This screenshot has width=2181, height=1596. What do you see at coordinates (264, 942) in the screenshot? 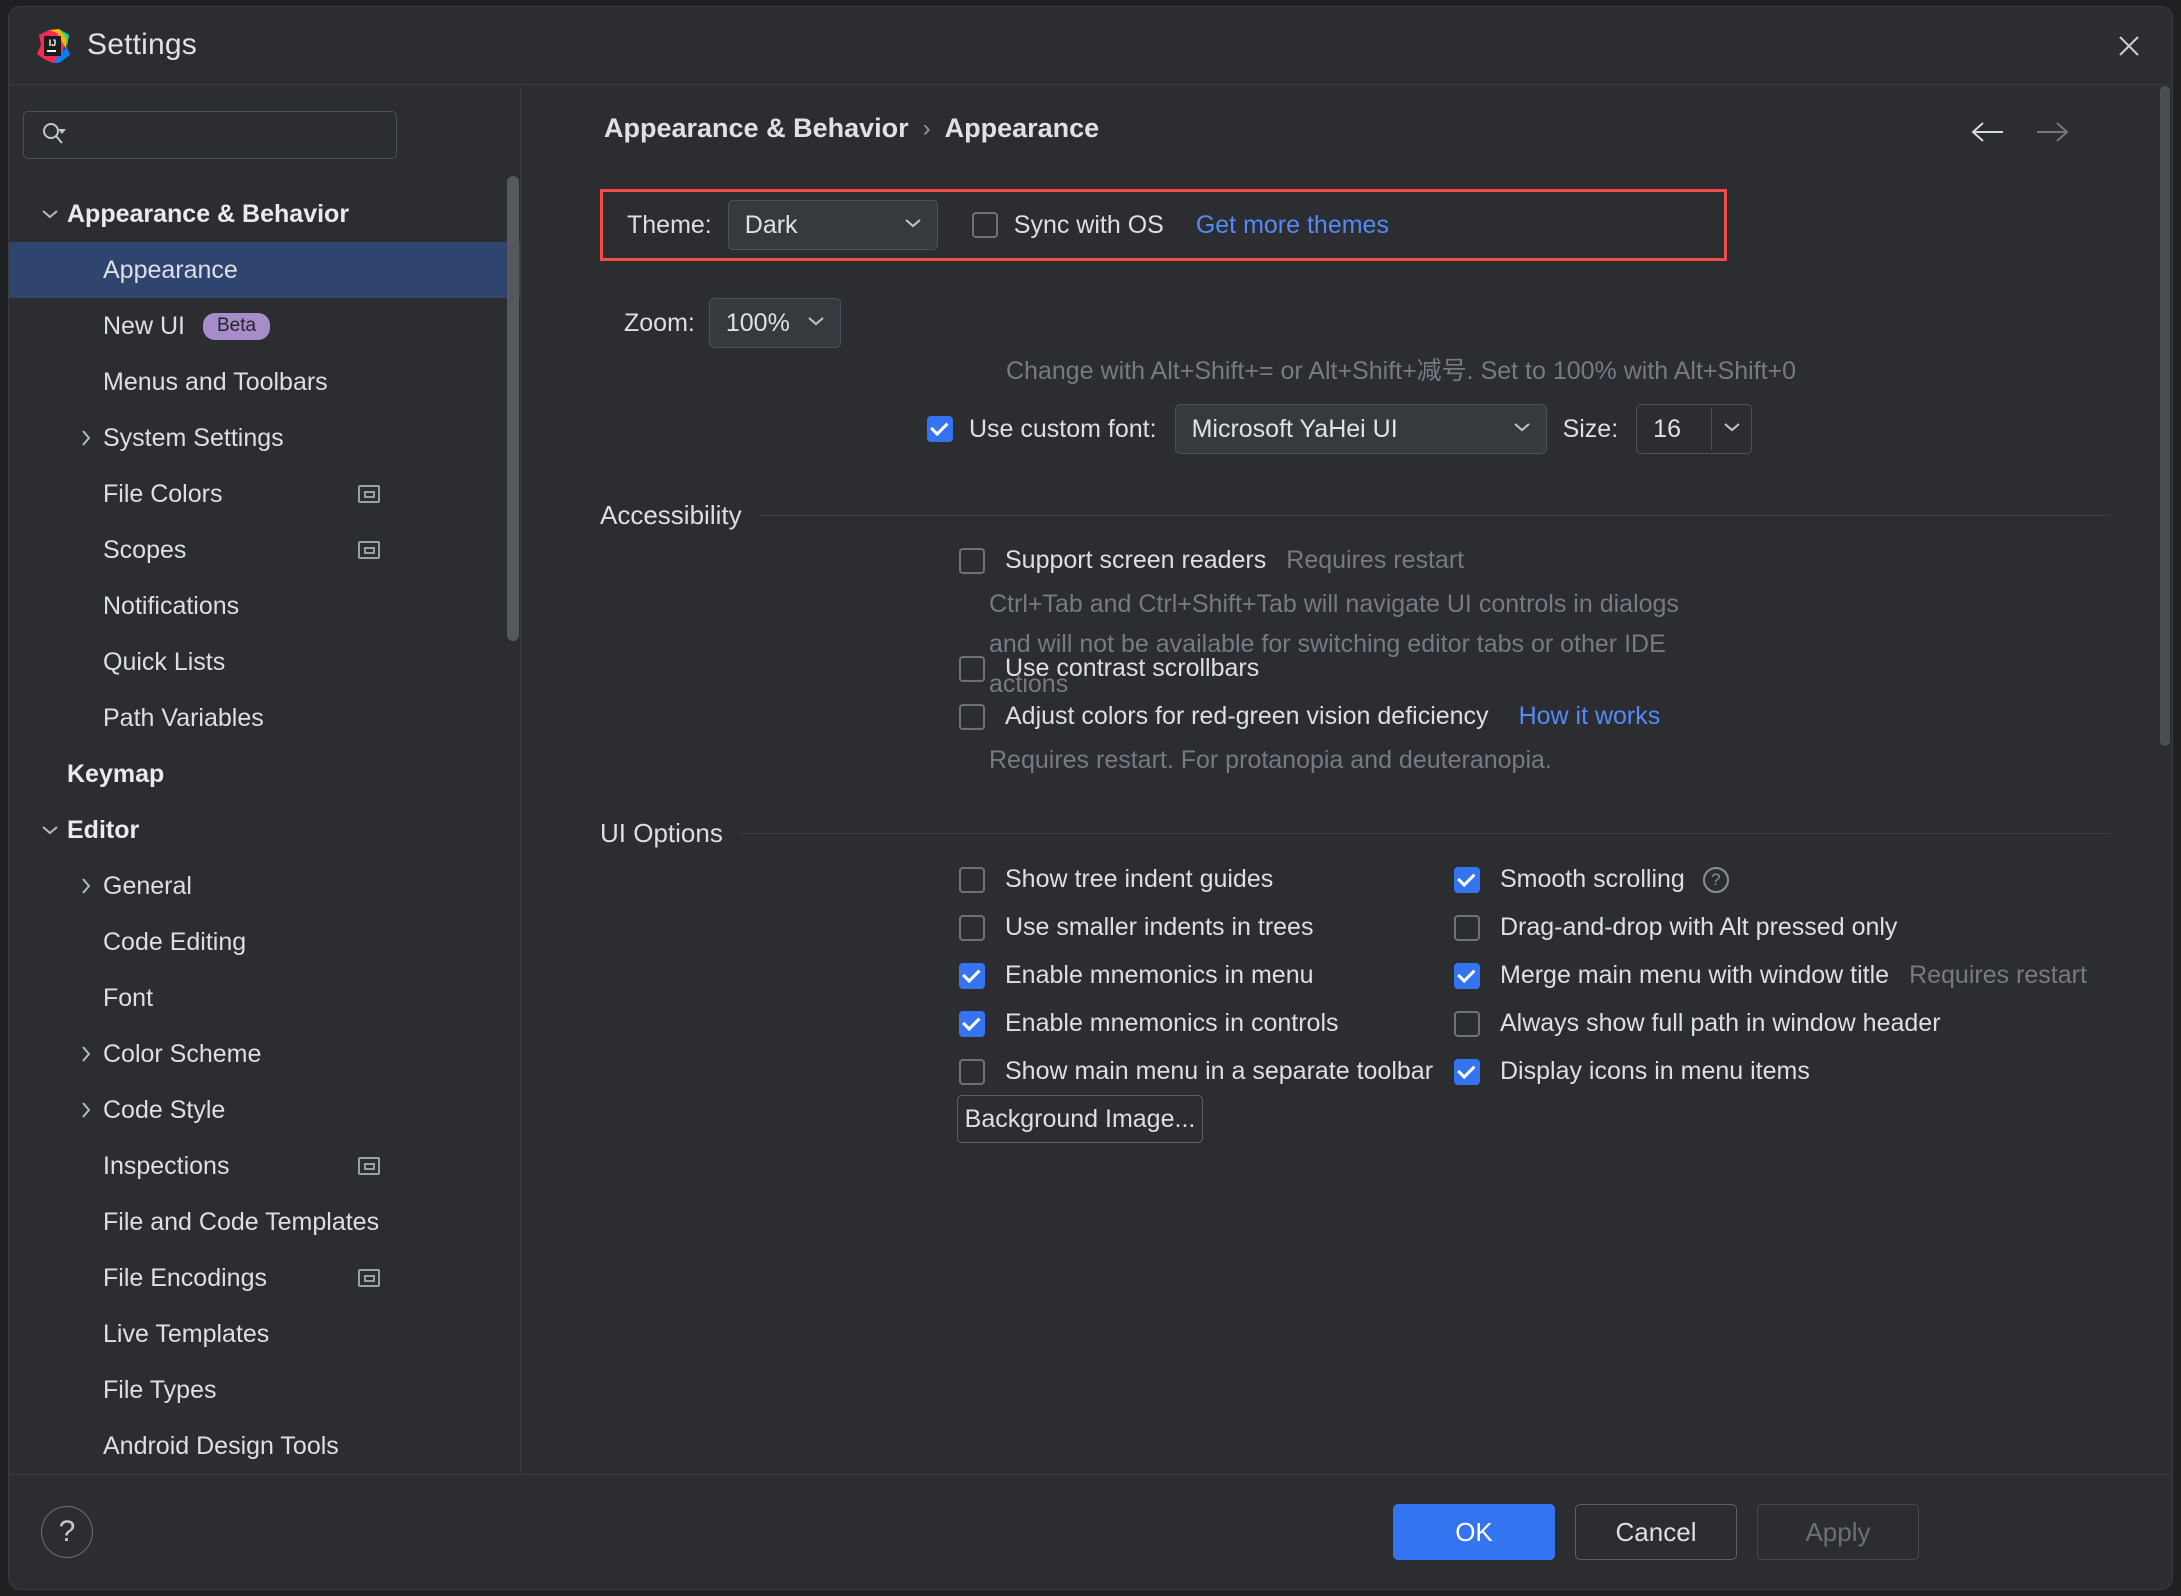
I see `sidebar-item-code-editing: Code Editing` at bounding box center [264, 942].